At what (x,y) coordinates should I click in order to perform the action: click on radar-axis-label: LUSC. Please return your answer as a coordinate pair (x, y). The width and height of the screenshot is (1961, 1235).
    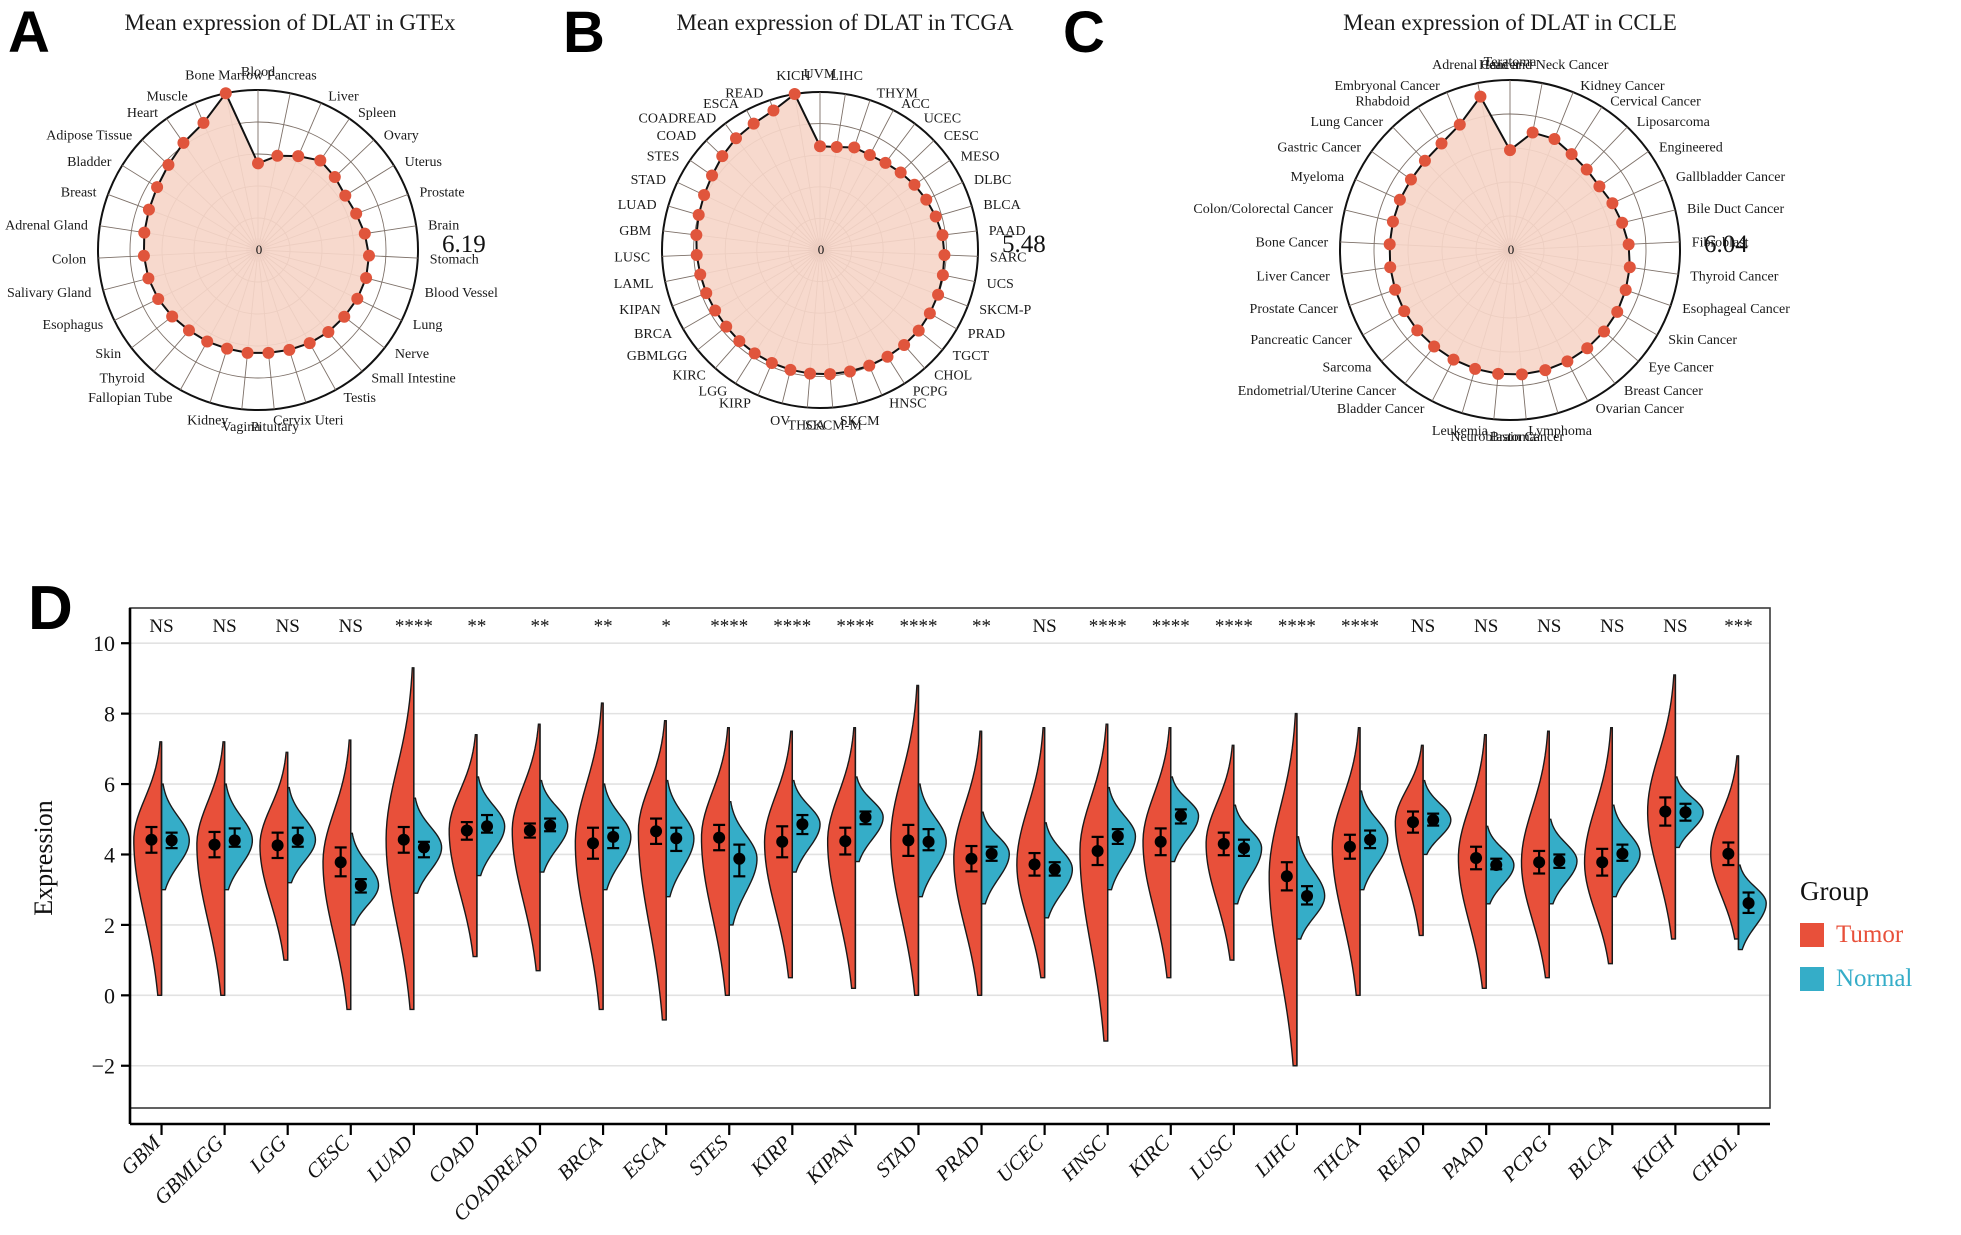
    Looking at the image, I should click on (632, 258).